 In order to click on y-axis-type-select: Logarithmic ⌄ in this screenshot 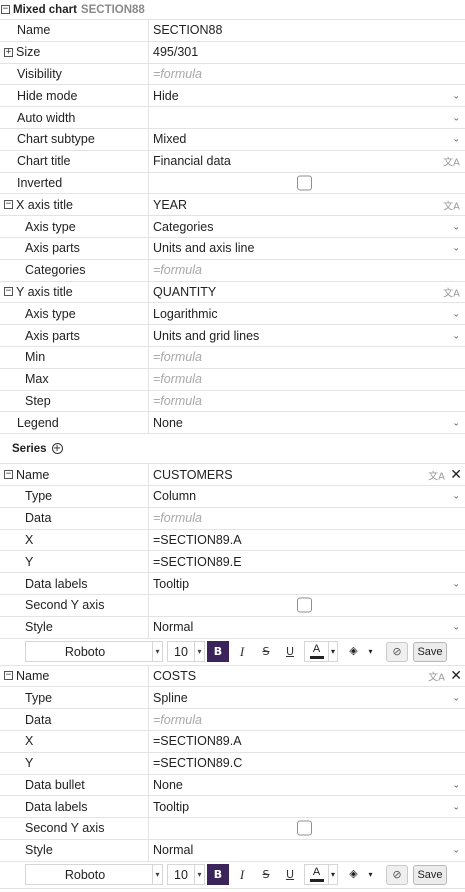, I will do `click(307, 313)`.